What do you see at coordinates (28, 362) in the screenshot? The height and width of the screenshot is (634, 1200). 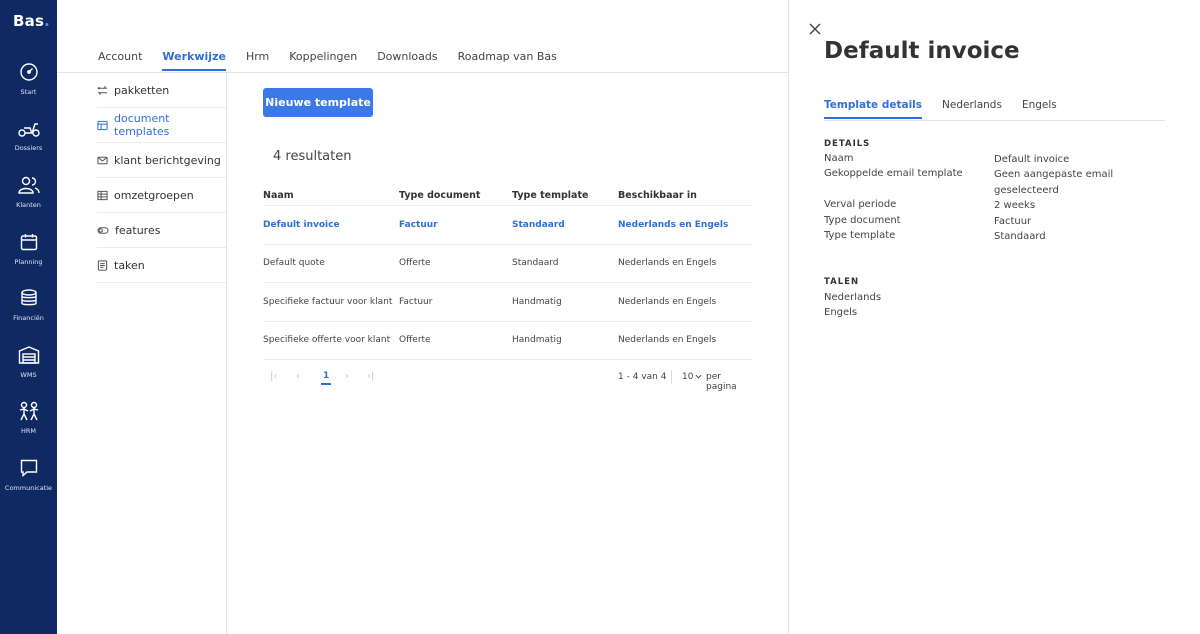 I see `rail-item-wms: WMS` at bounding box center [28, 362].